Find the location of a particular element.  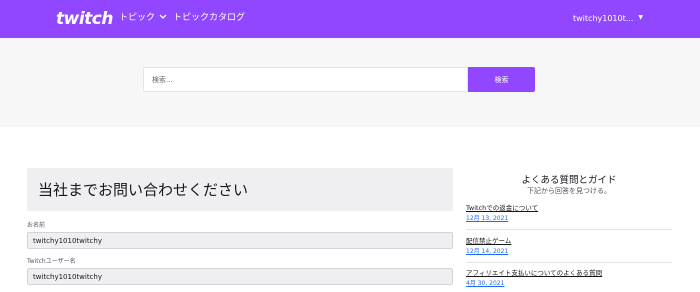

faq-link-affiliate-payments: アフィリエイト支払いについてのよくある質問 is located at coordinates (569, 273).